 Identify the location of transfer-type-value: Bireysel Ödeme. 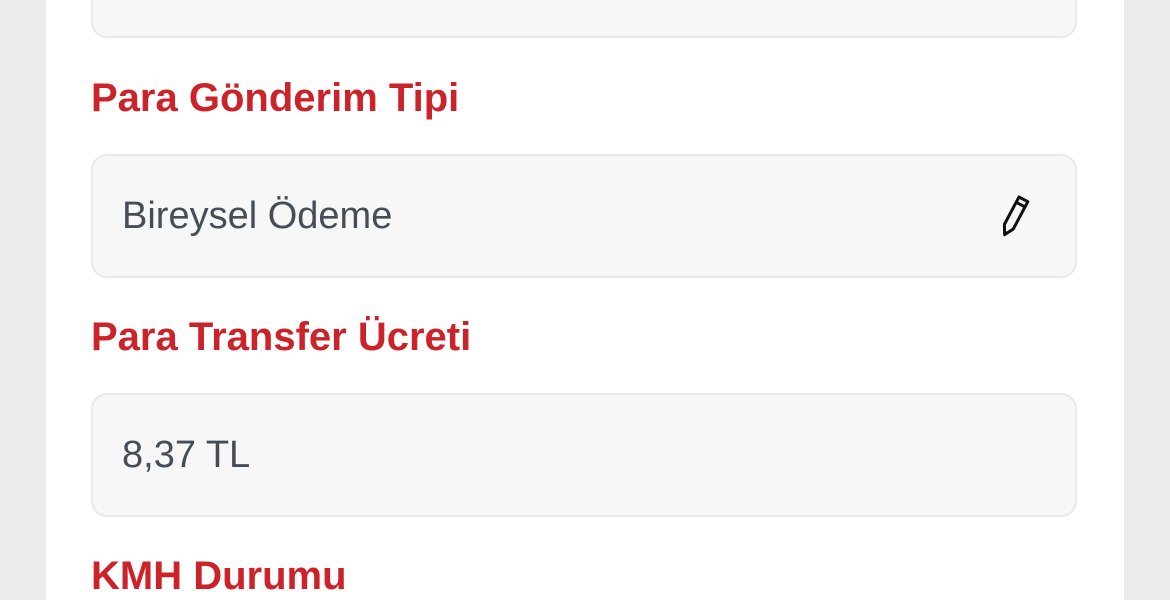
(257, 216).